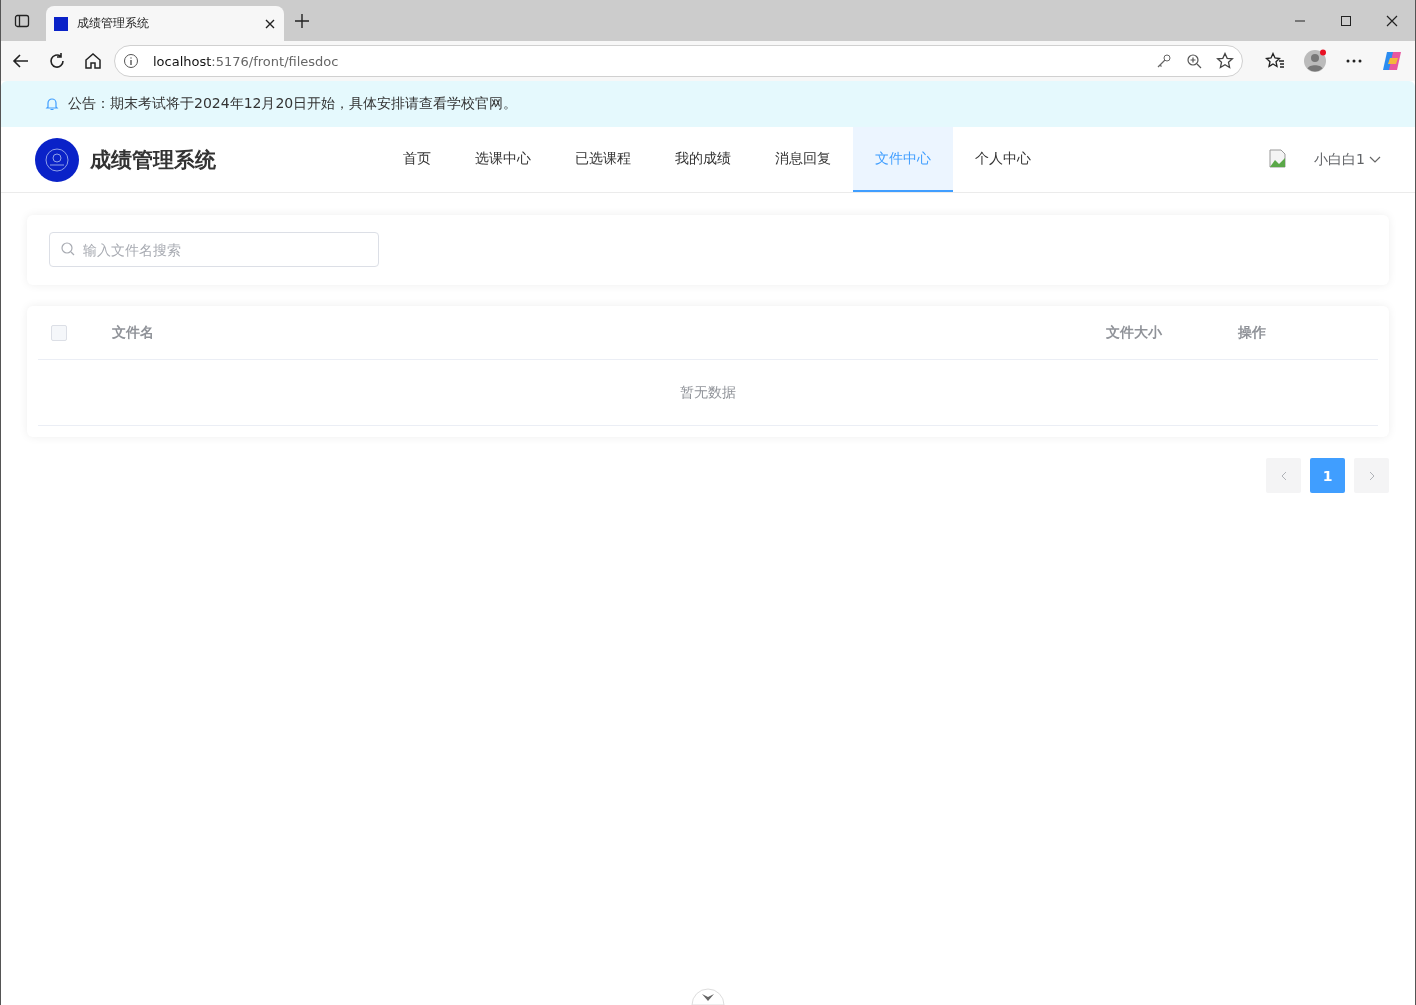 The image size is (1416, 1005). Describe the element at coordinates (302, 20) in the screenshot. I see `new-tab-icon` at that location.